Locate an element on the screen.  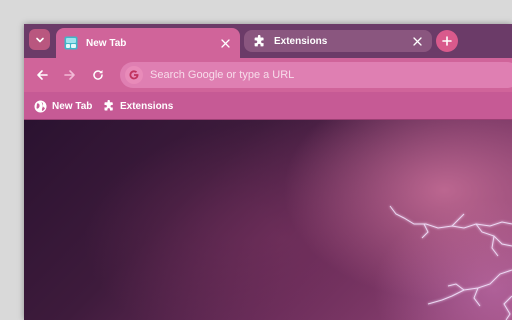
omnibox-input is located at coordinates (300, 75).